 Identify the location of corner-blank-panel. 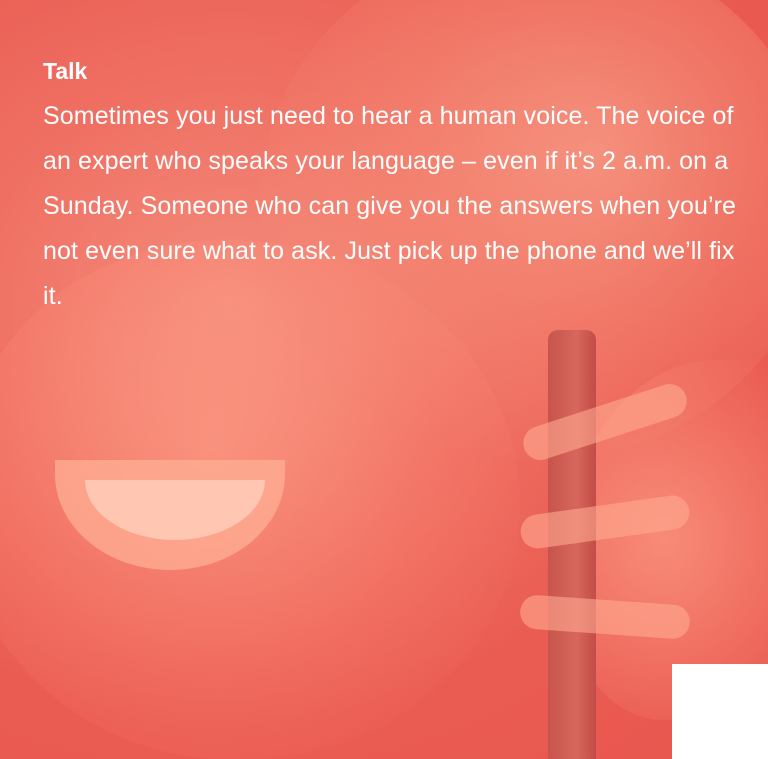
(720, 711).